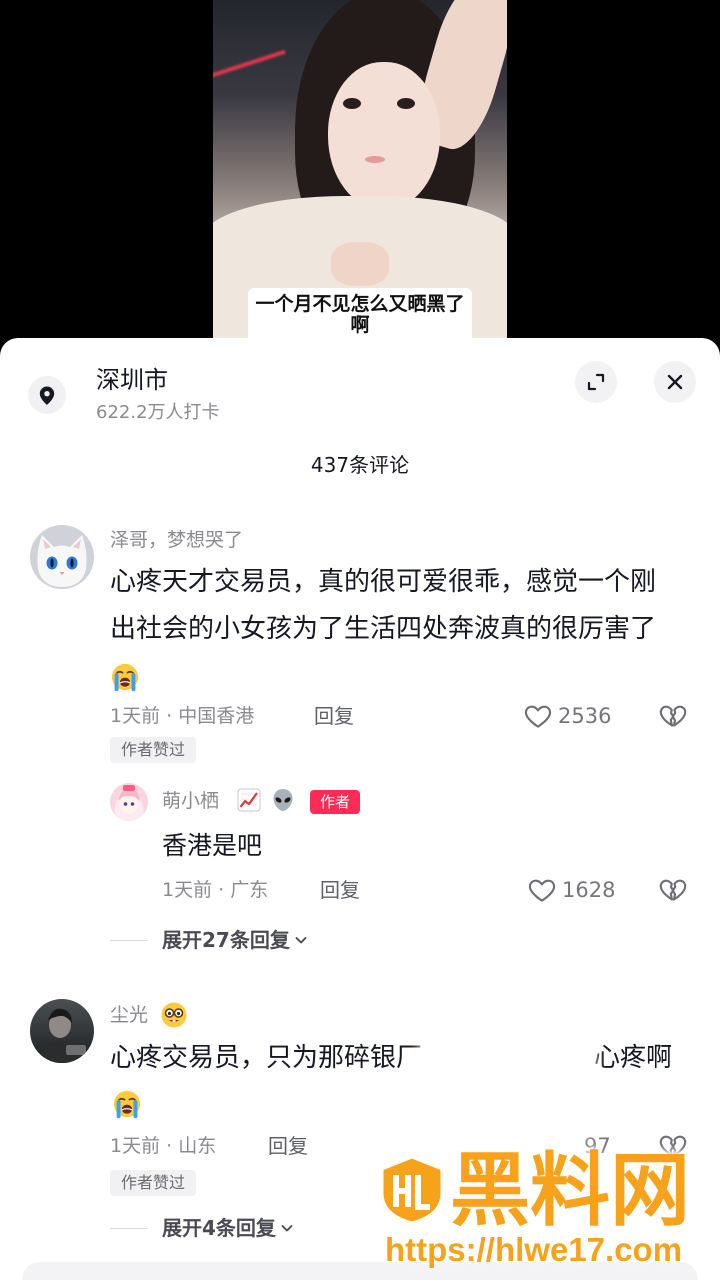 This screenshot has height=1280, width=720. I want to click on location-name: 深圳市, so click(132, 380).